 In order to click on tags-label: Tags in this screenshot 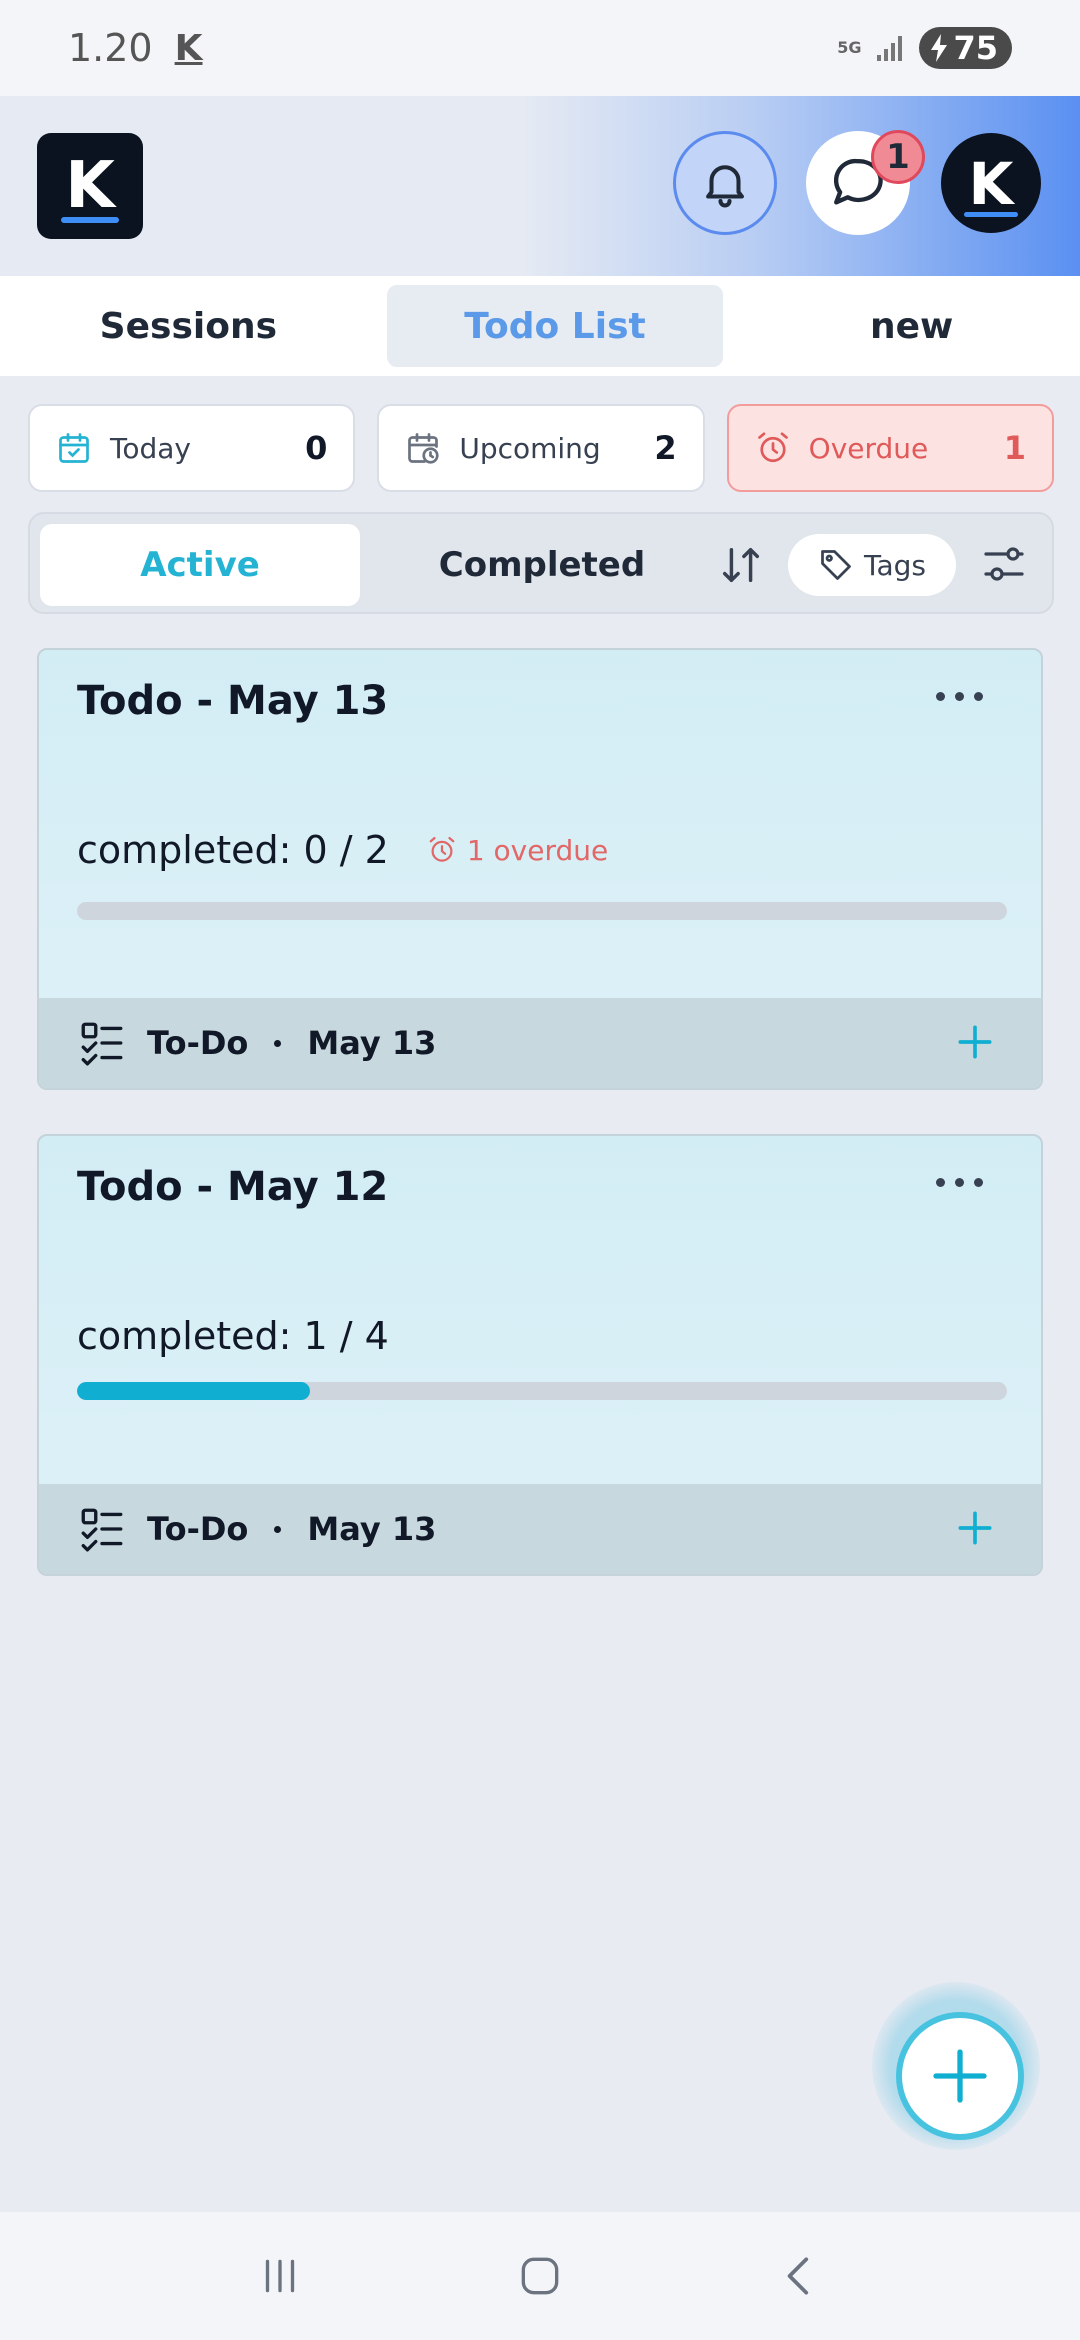, I will do `click(895, 565)`.